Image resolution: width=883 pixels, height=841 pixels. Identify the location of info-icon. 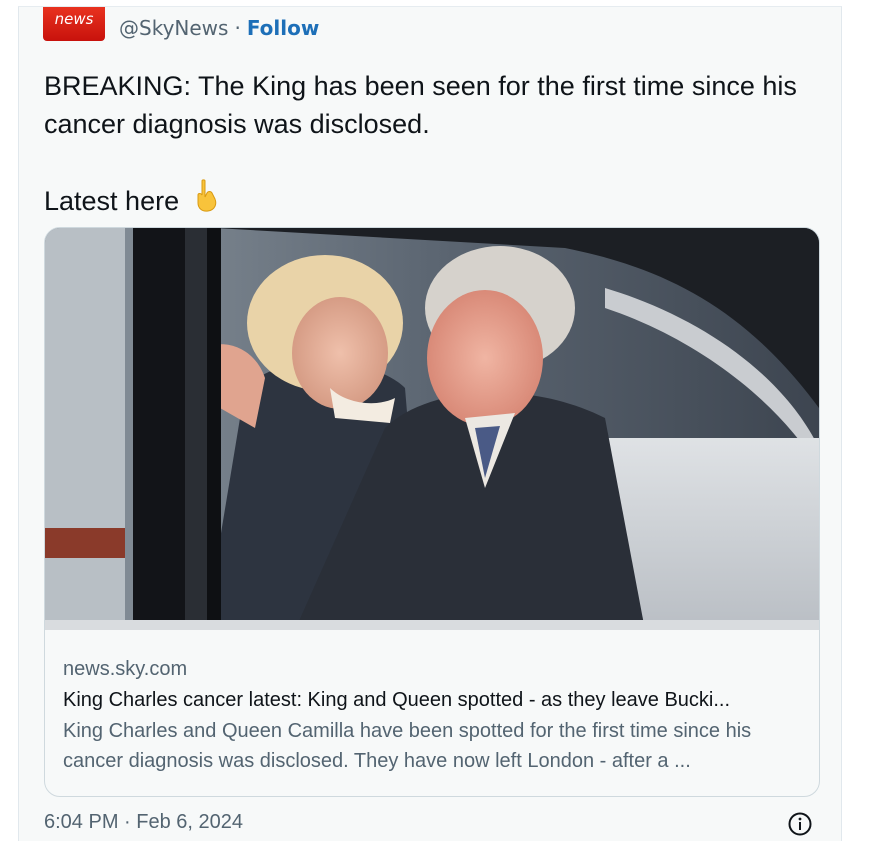
(800, 824).